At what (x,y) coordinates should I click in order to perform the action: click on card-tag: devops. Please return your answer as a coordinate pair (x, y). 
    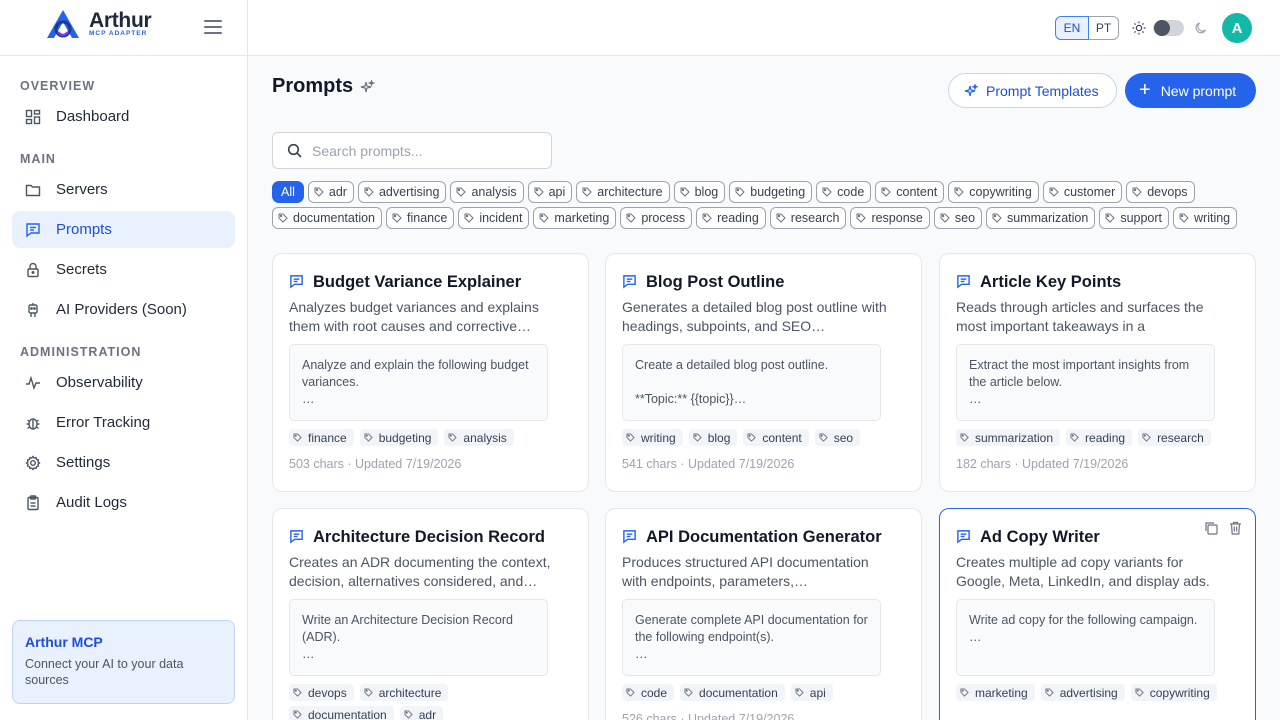
    Looking at the image, I should click on (321, 692).